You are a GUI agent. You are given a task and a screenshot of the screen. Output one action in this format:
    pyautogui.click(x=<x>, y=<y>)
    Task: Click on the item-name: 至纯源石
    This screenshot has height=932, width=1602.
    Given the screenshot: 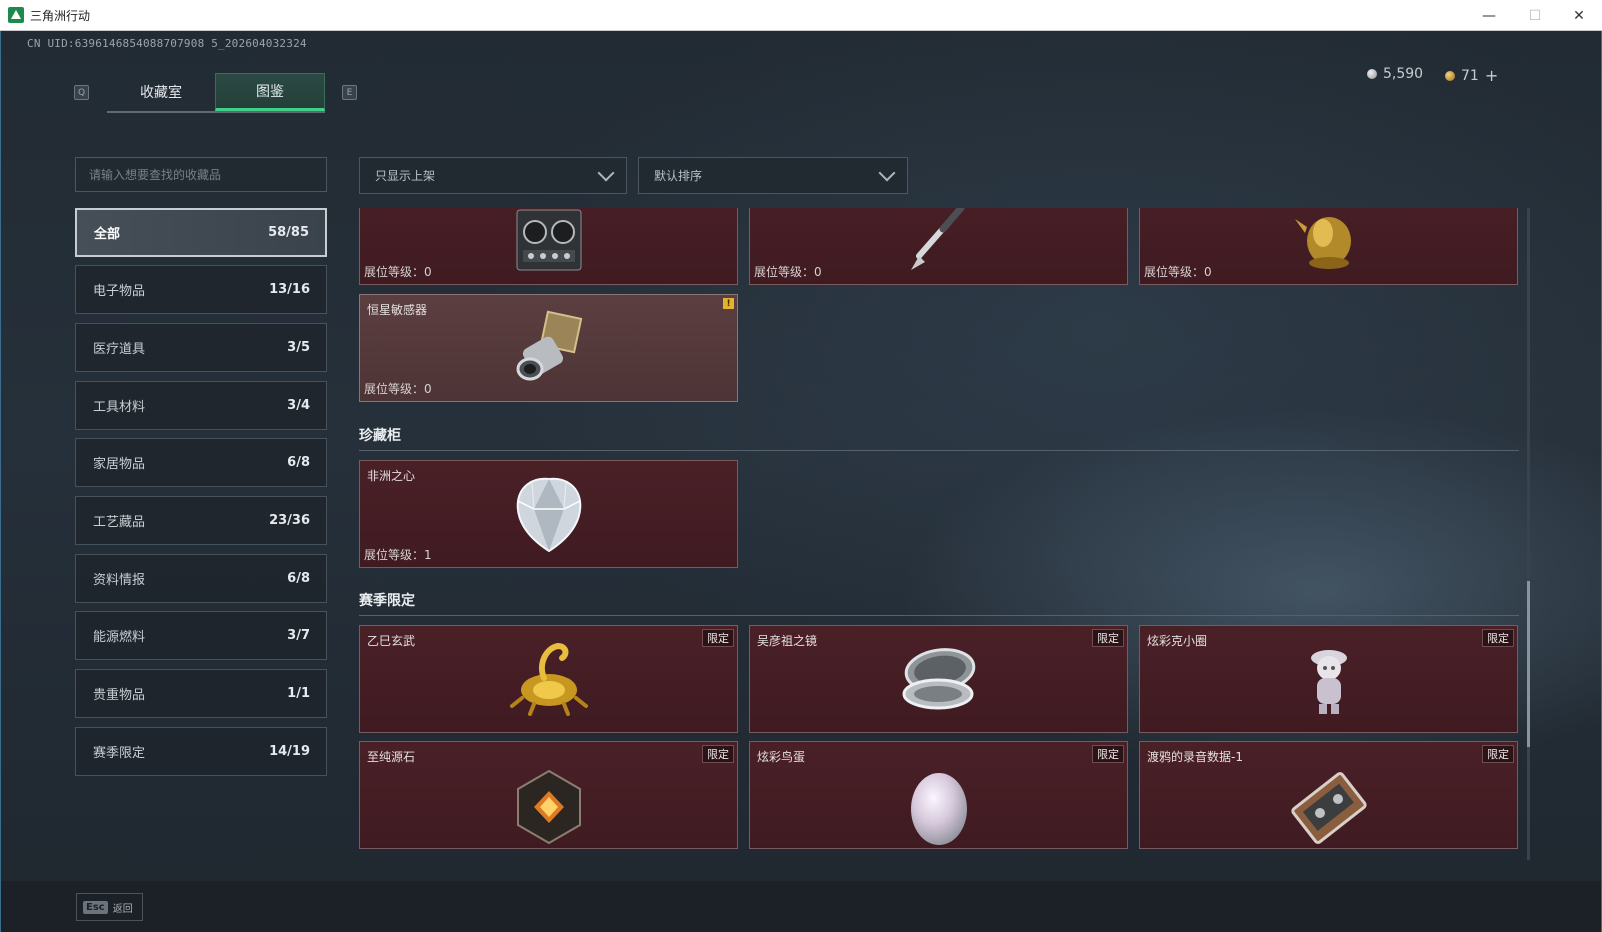 What is the action you would take?
    pyautogui.click(x=391, y=757)
    